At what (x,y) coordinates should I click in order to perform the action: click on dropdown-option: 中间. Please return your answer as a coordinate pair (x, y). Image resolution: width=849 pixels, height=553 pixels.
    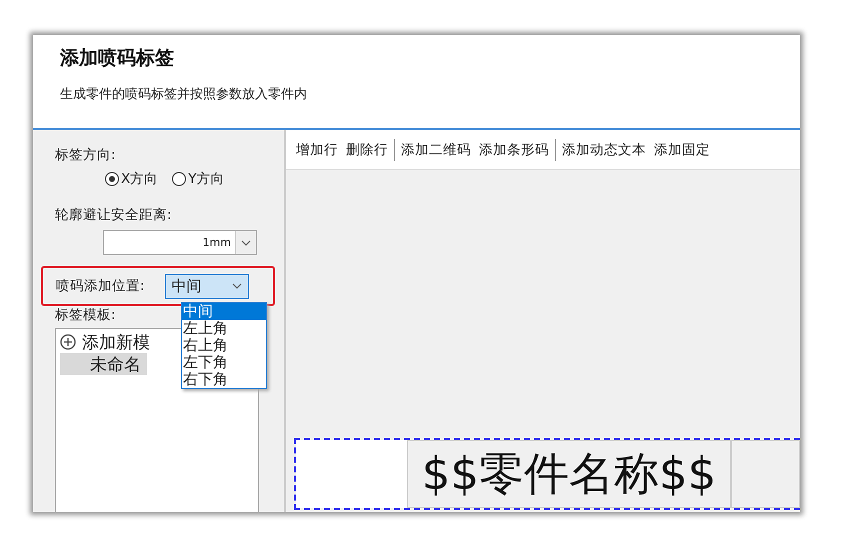
    Looking at the image, I should click on (224, 311).